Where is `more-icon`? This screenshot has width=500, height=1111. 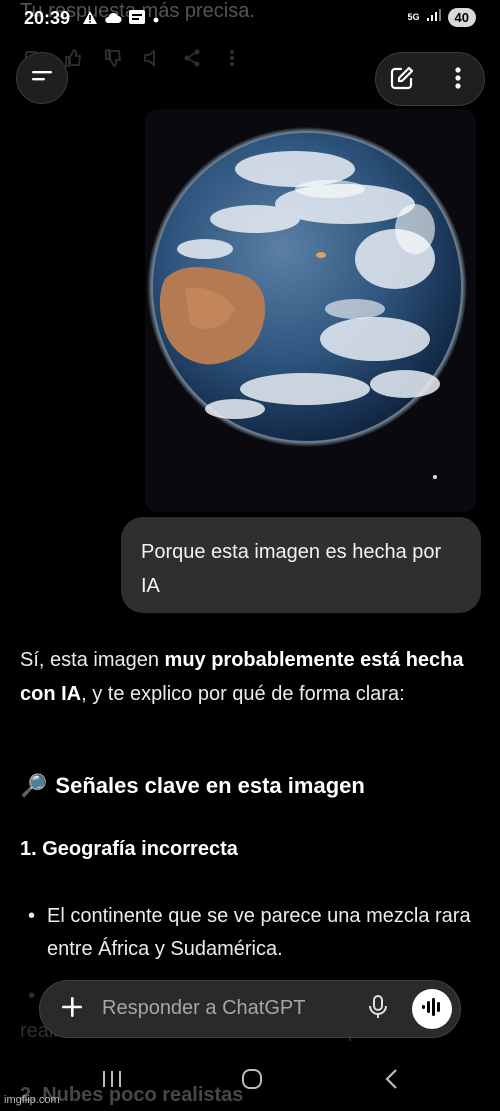
more-icon is located at coordinates (232, 58).